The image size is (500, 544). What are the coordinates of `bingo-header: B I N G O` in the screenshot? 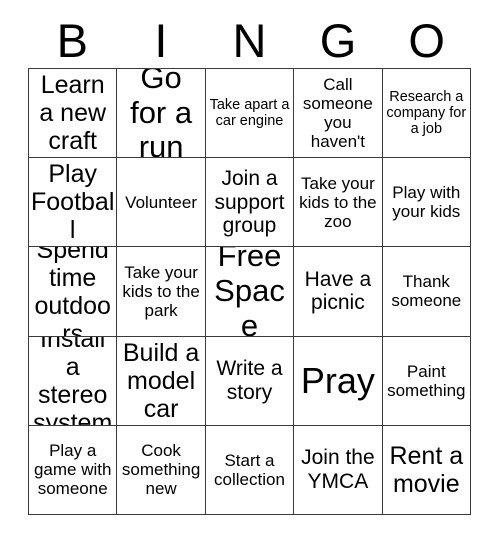 It's located at (249, 37).